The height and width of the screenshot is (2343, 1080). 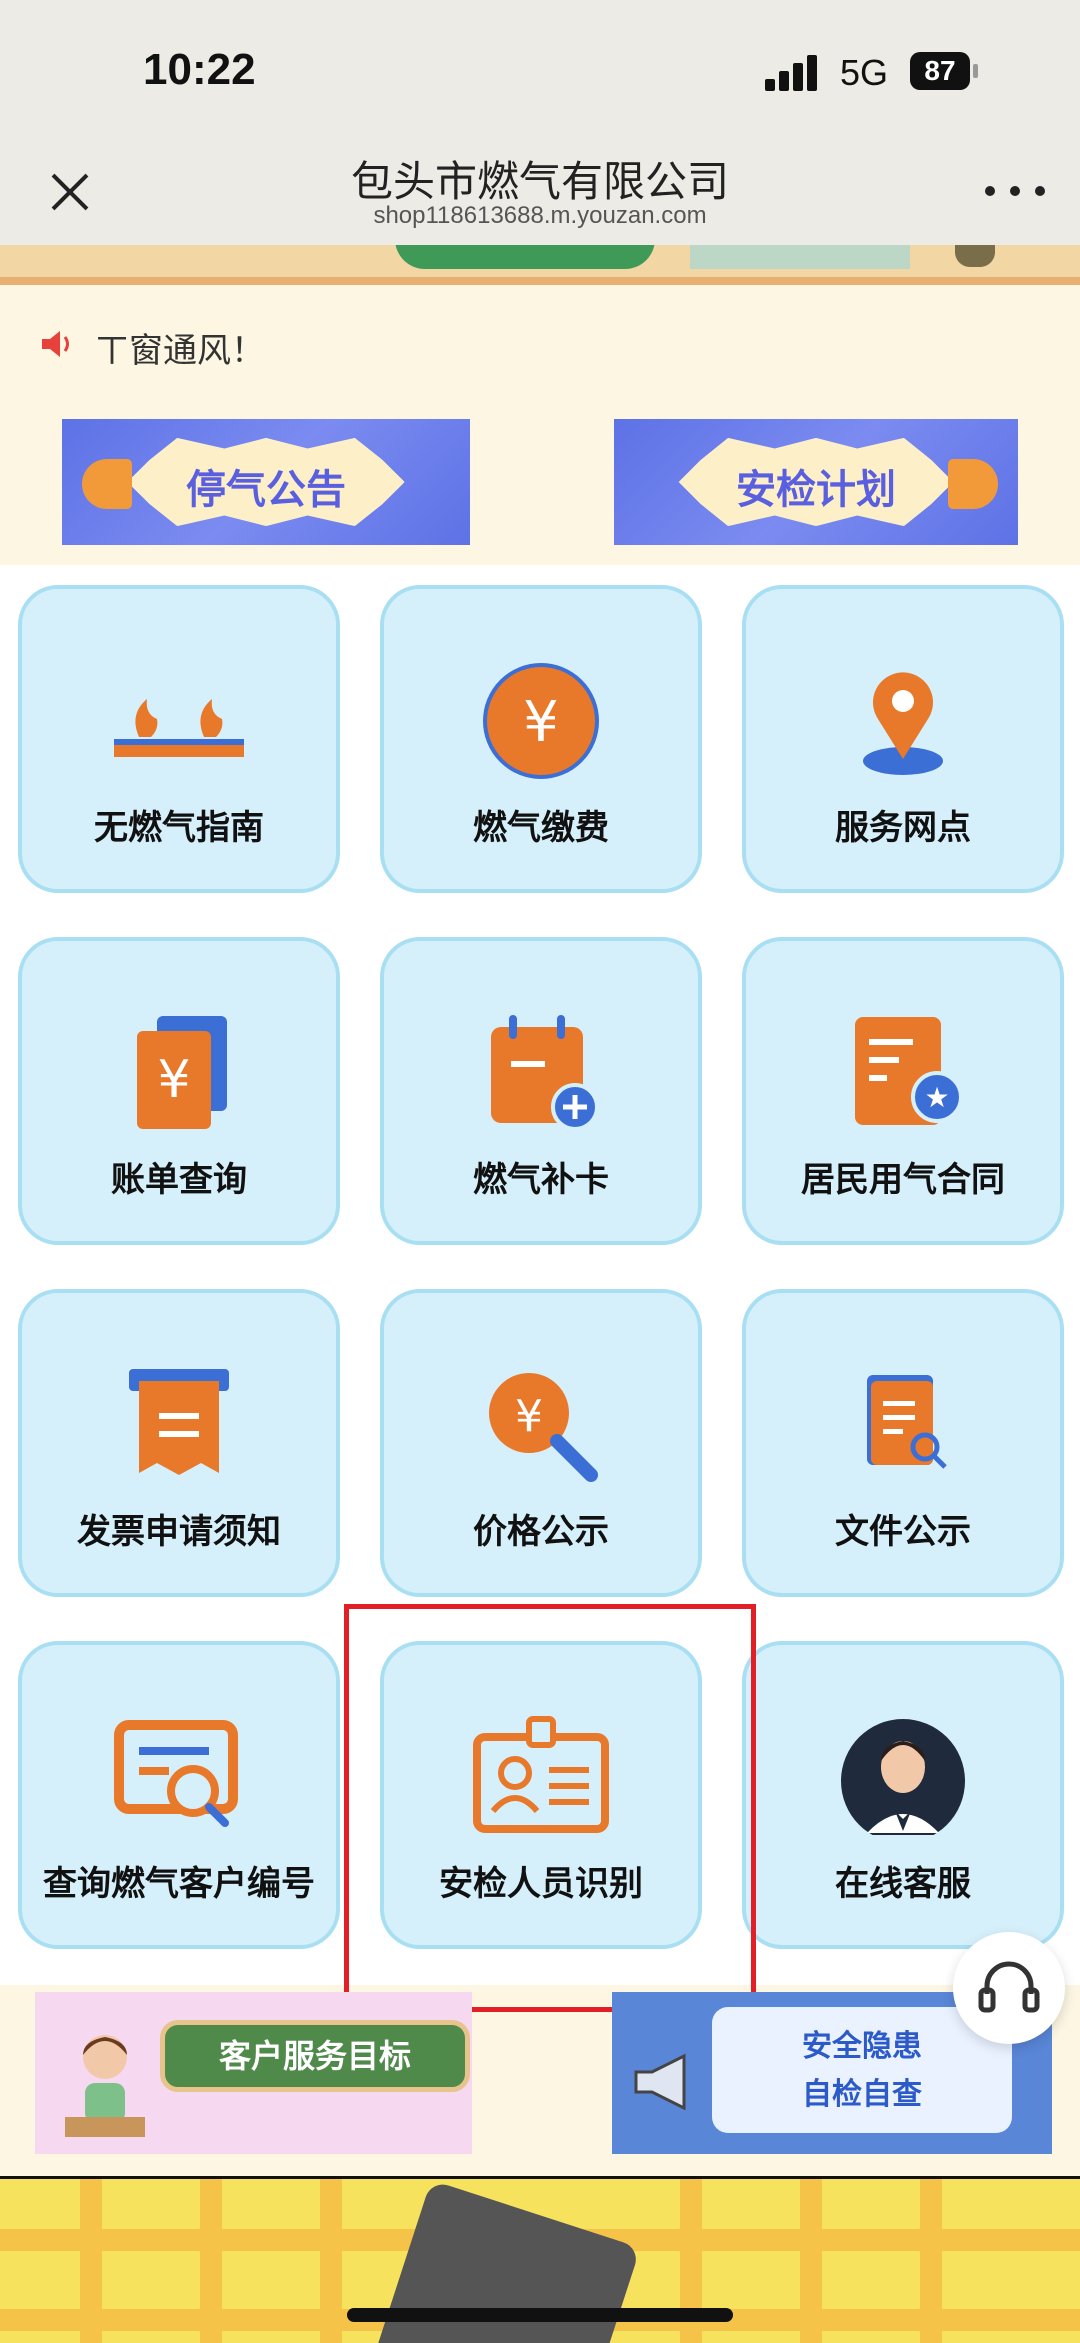 What do you see at coordinates (903, 723) in the screenshot?
I see `location-pin-icon` at bounding box center [903, 723].